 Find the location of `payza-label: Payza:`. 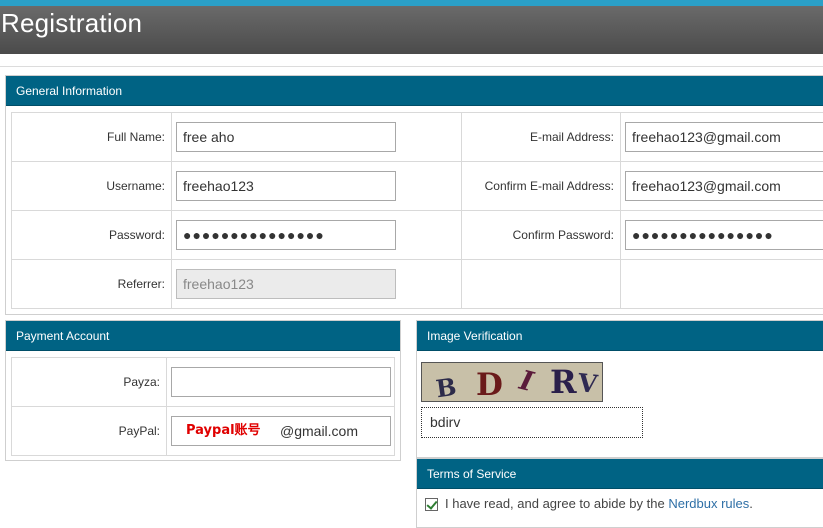

payza-label: Payza: is located at coordinates (89, 382).